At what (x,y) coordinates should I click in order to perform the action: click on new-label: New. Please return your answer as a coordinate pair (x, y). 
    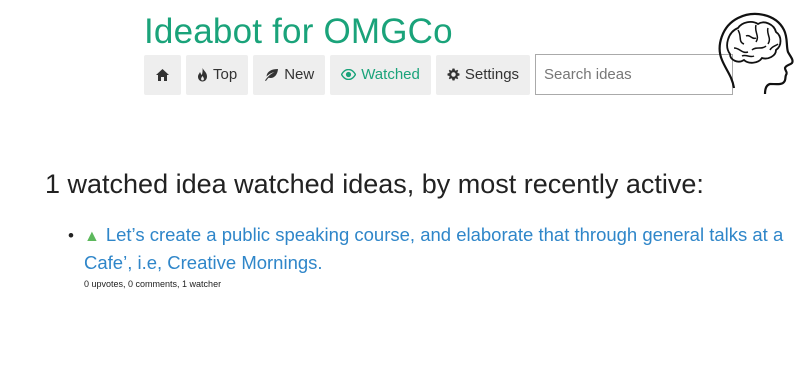
    Looking at the image, I should click on (299, 74).